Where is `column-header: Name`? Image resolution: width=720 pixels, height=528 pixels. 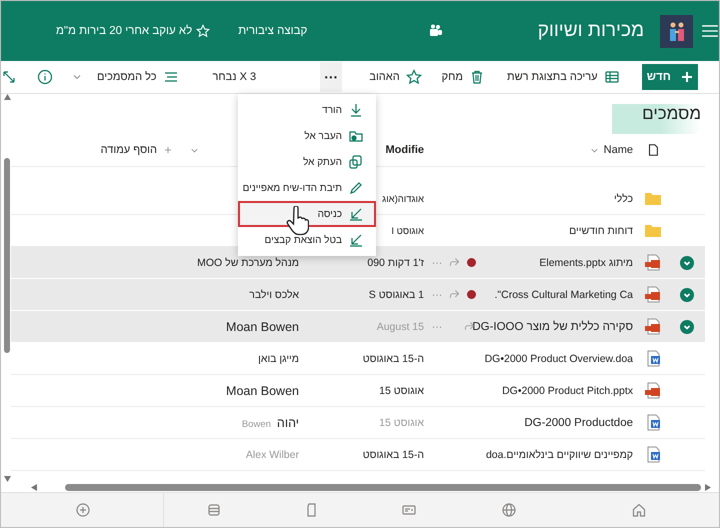
column-header: Name is located at coordinates (618, 150).